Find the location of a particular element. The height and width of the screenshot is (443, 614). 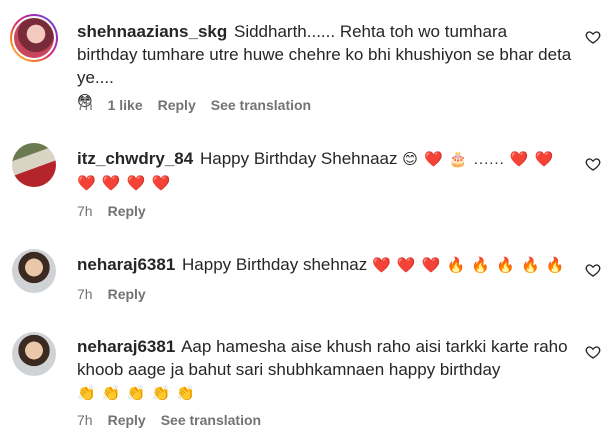

comment-body: Happy Birthday shehnaz is located at coordinates (275, 264).